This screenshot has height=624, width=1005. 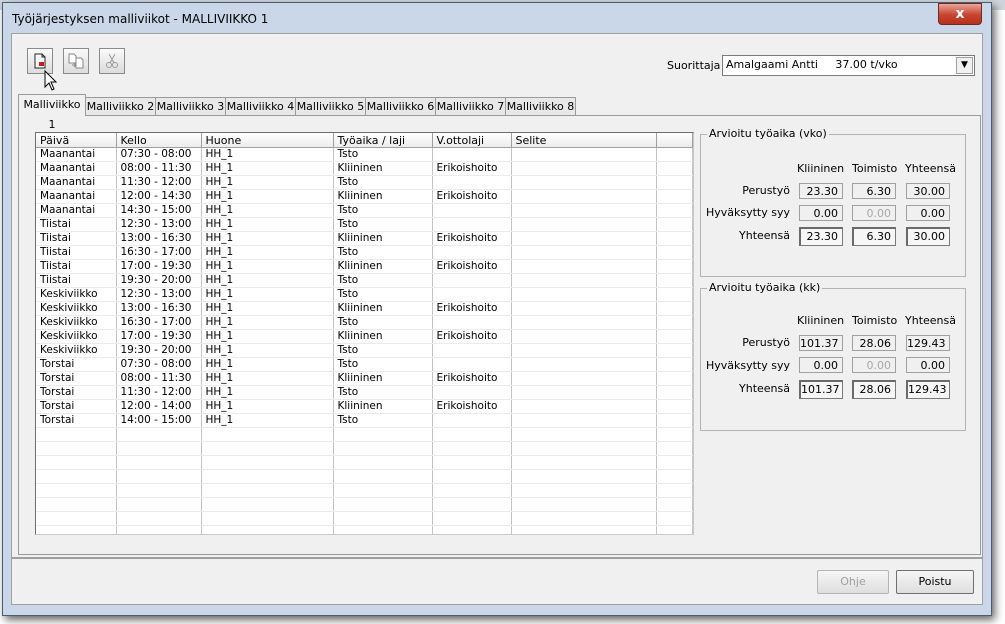 I want to click on cell-day: Keskiviikko, so click(x=76, y=336).